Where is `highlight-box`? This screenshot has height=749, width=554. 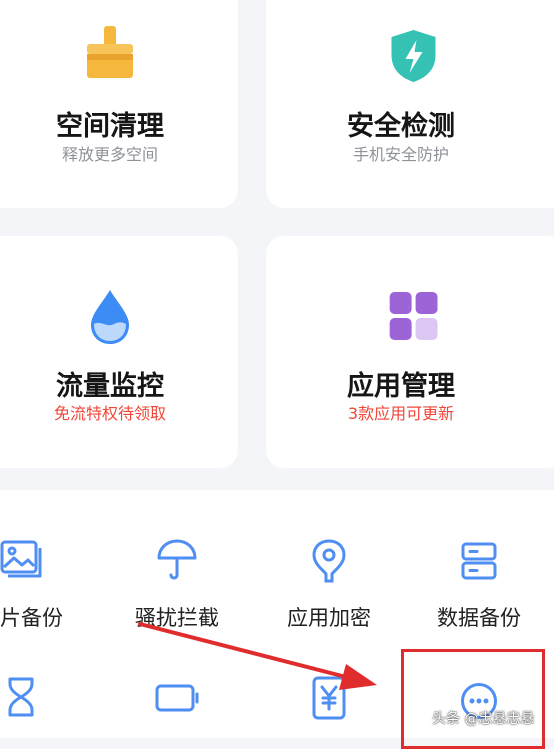
highlight-box is located at coordinates (473, 699).